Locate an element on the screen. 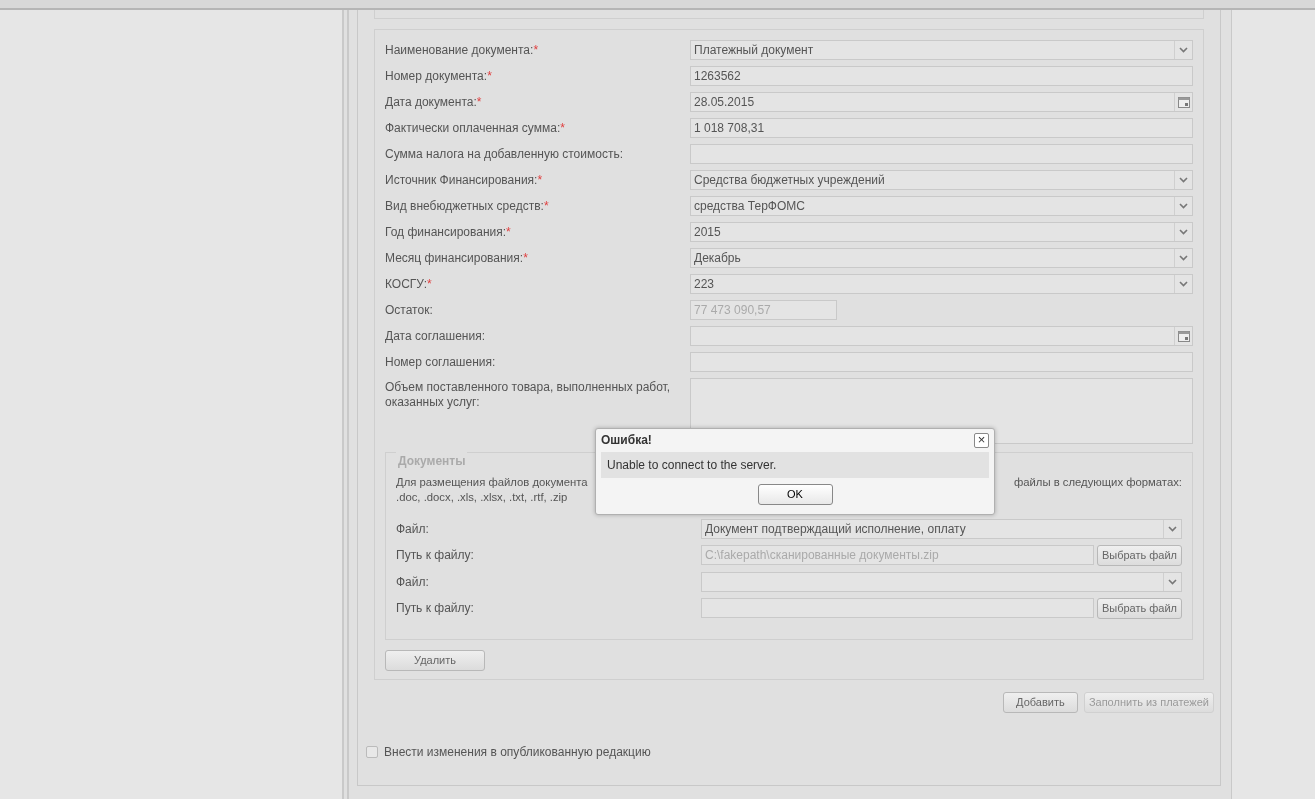  readonly-field: 77 473 090,57 is located at coordinates (763, 310).